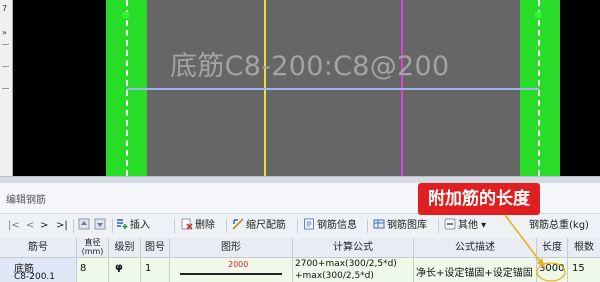 The image size is (600, 282). Describe the element at coordinates (559, 225) in the screenshot. I see `total-weight-label: 钢筋总重(kg)` at that location.